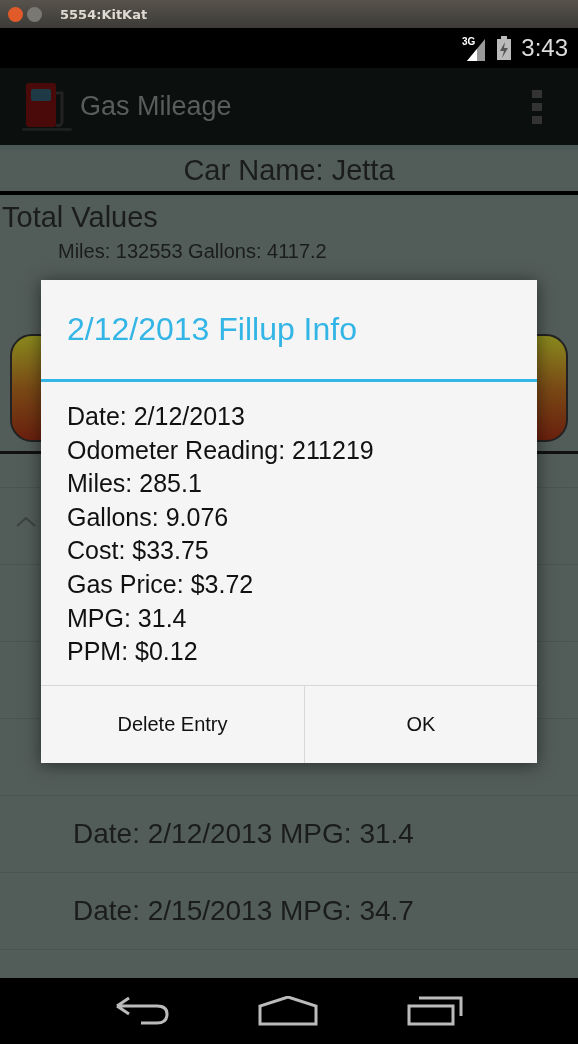 The height and width of the screenshot is (1044, 578). Describe the element at coordinates (47, 106) in the screenshot. I see `gas-pump-icon` at that location.